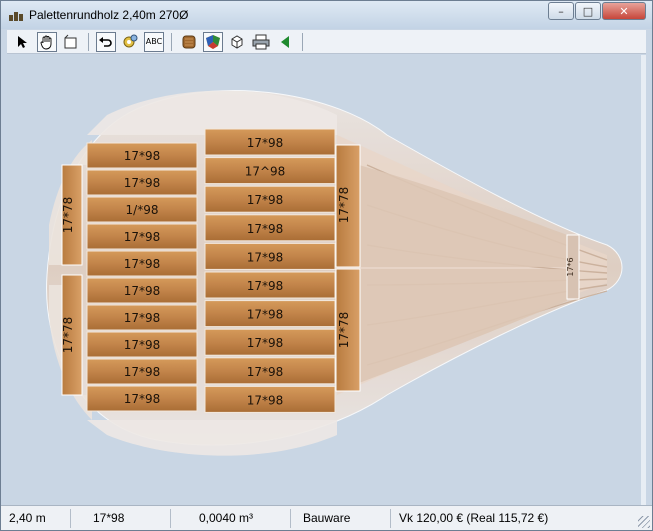 This screenshot has width=653, height=531. What do you see at coordinates (212, 438) in the screenshot?
I see `log-ghost-bottom` at bounding box center [212, 438].